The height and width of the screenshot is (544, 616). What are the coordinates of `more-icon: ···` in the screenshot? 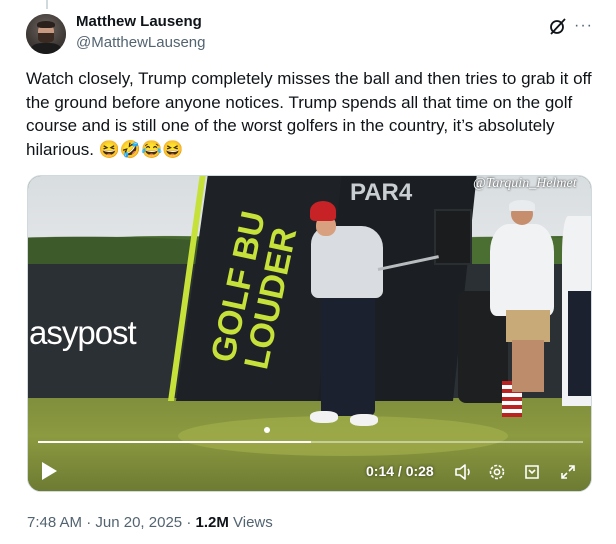 It's located at (585, 26).